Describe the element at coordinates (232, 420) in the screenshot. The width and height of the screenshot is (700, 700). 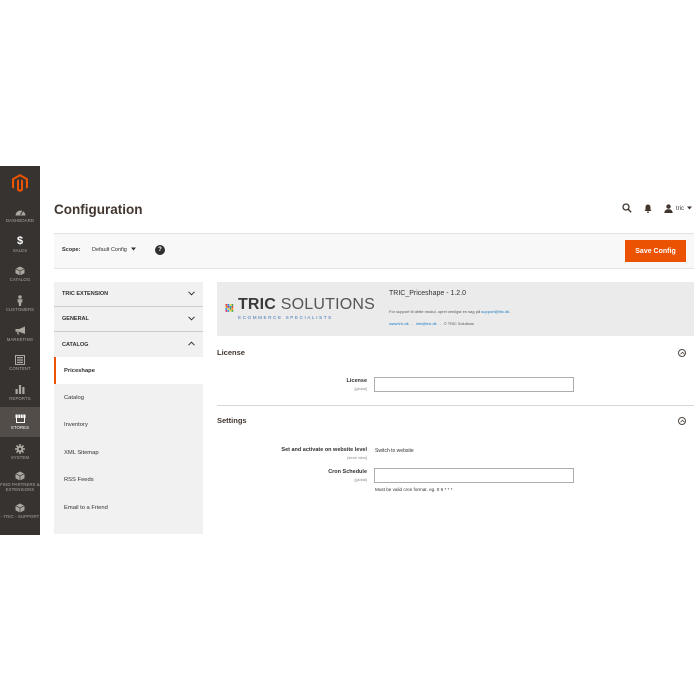
I see `settings-group-title: Settings` at that location.